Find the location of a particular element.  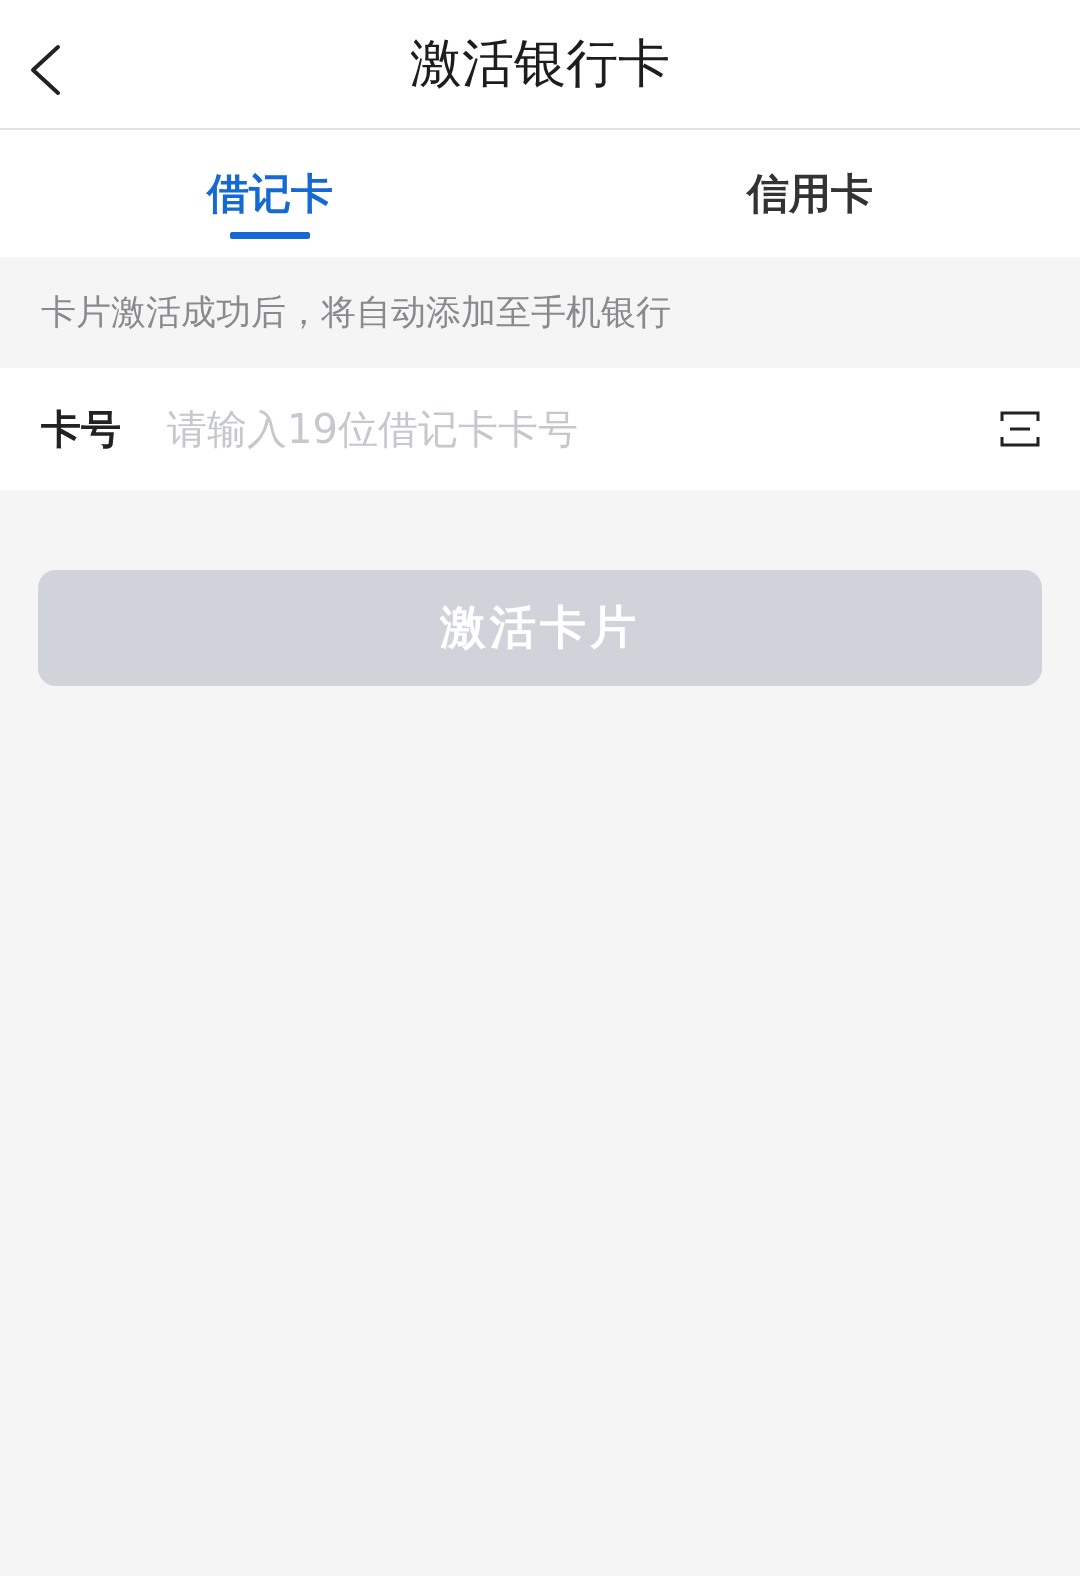

field-label: 卡号 is located at coordinates (81, 429).